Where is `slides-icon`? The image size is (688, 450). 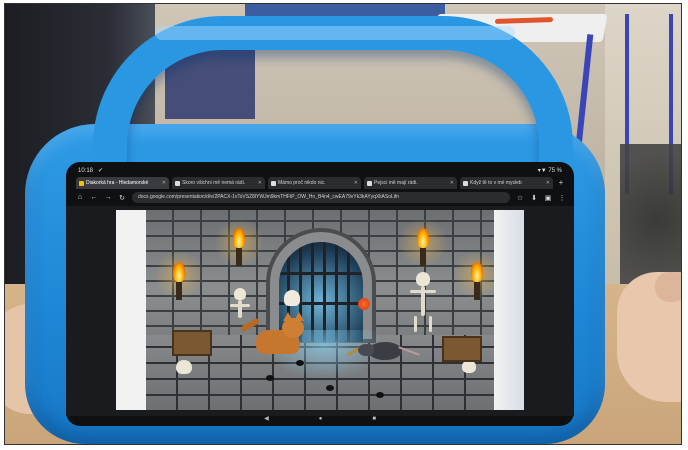 slides-icon is located at coordinates (81, 183).